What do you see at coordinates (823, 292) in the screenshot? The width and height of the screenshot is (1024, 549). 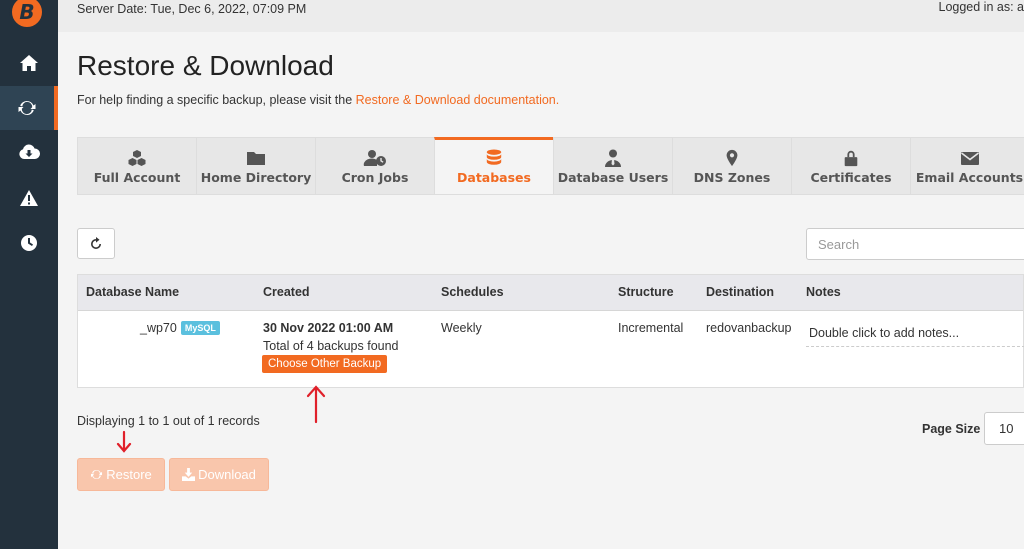 I see `column-header-notes: Notes` at bounding box center [823, 292].